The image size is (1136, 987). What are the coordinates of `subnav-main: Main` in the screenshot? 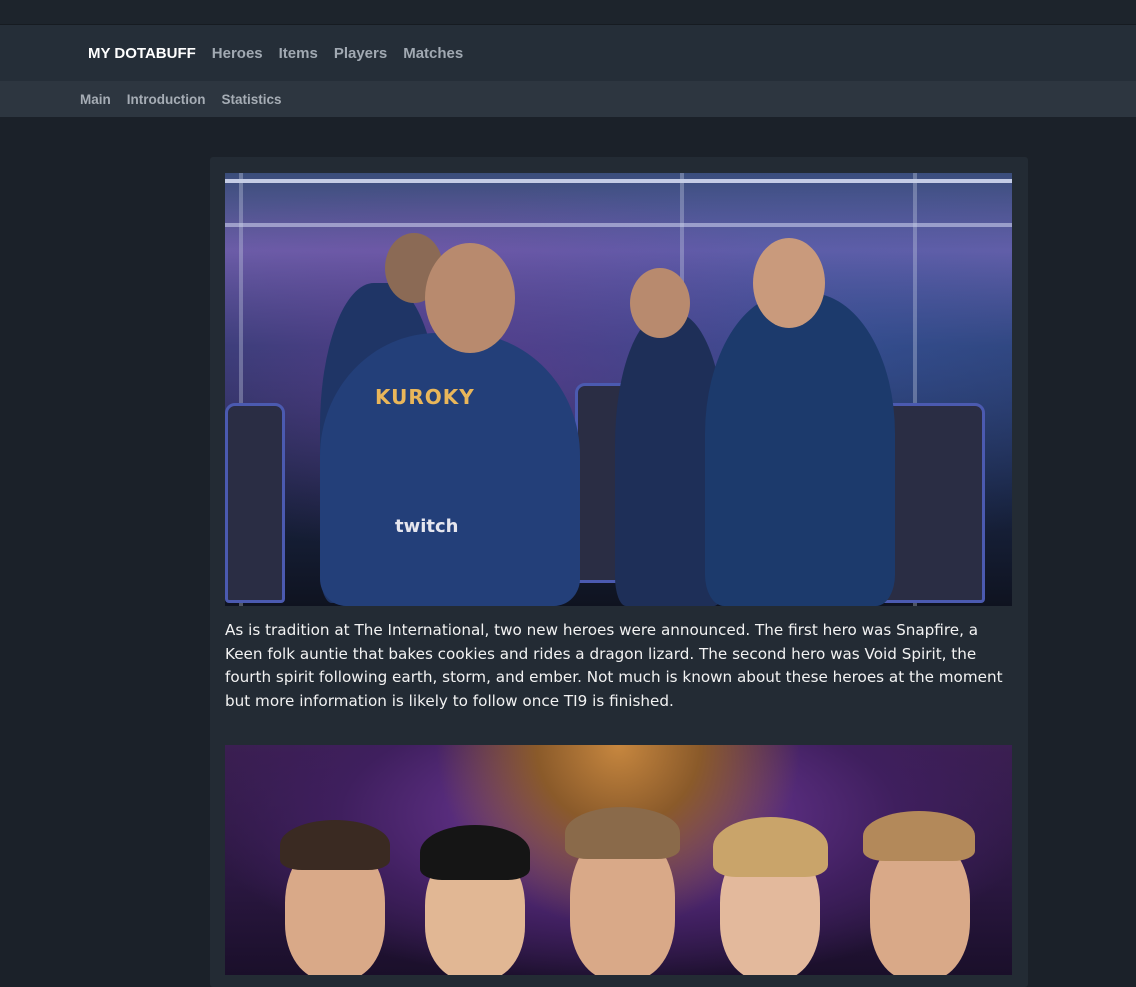 It's located at (95, 99).